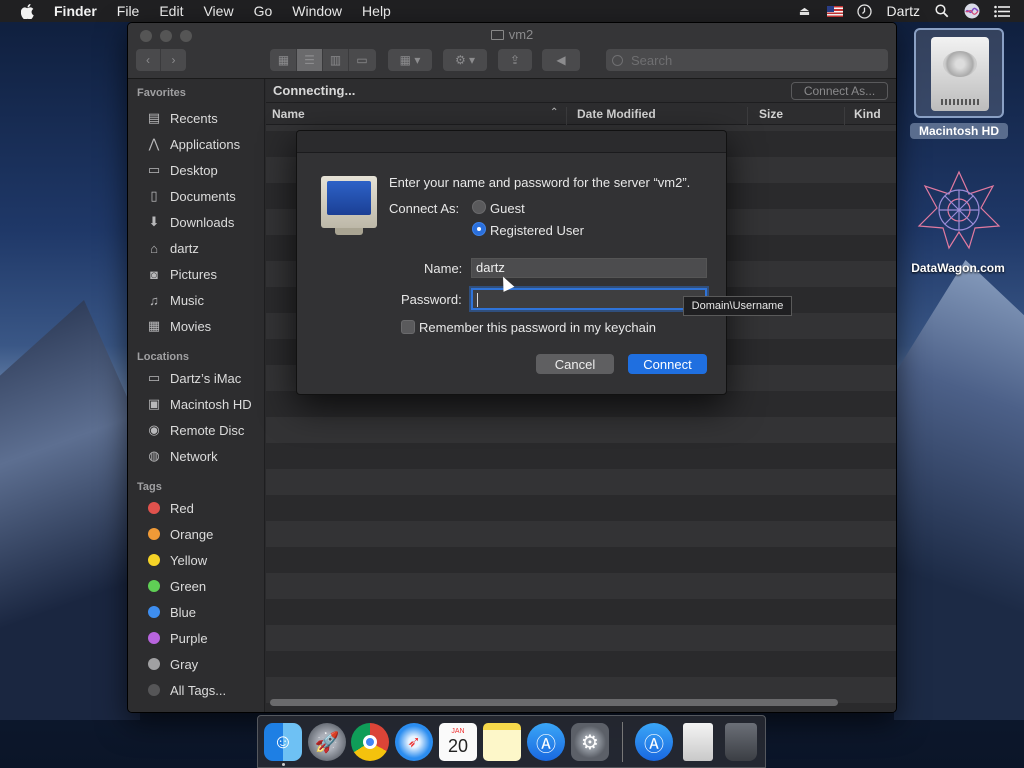  I want to click on spotlight-search-icon, so click(942, 11).